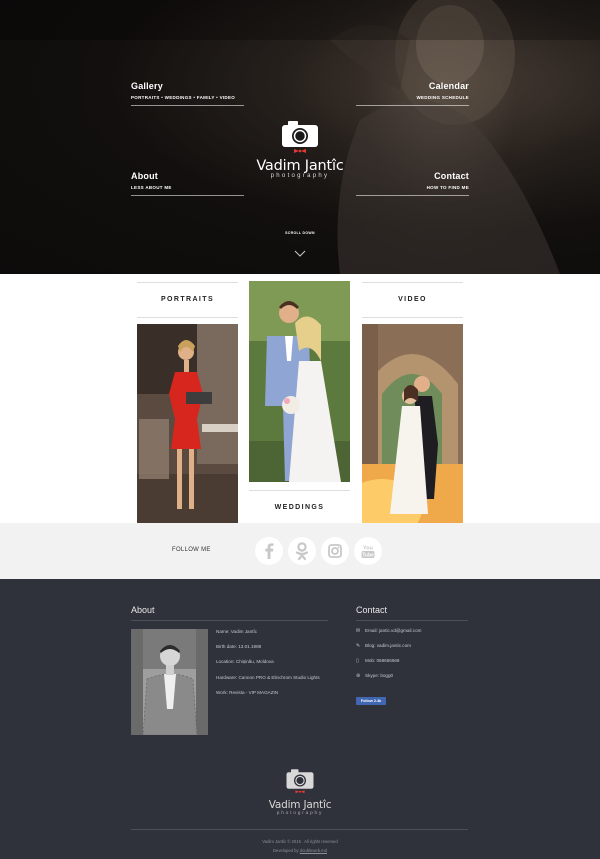 Image resolution: width=600 pixels, height=859 pixels. What do you see at coordinates (412, 100) in the screenshot?
I see `nav-calendar-sub: WEDDING SCHEDULE` at bounding box center [412, 100].